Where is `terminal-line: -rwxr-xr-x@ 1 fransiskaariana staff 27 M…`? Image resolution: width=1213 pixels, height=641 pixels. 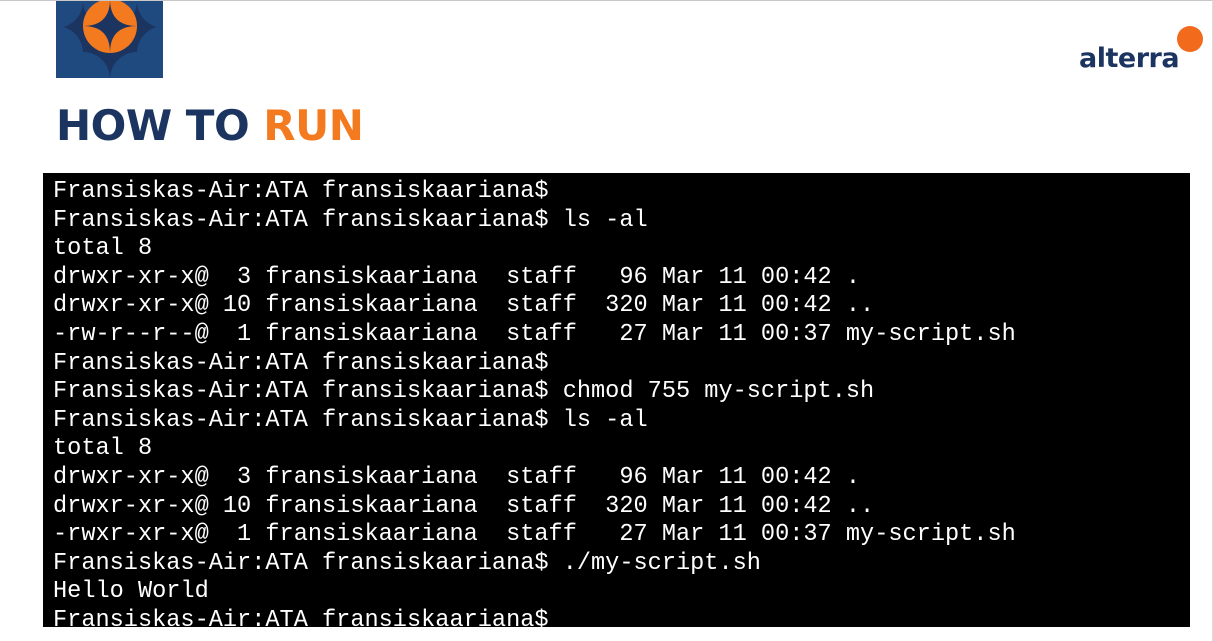 terminal-line: -rwxr-xr-x@ 1 fransiskaariana staff 27 M… is located at coordinates (534, 535).